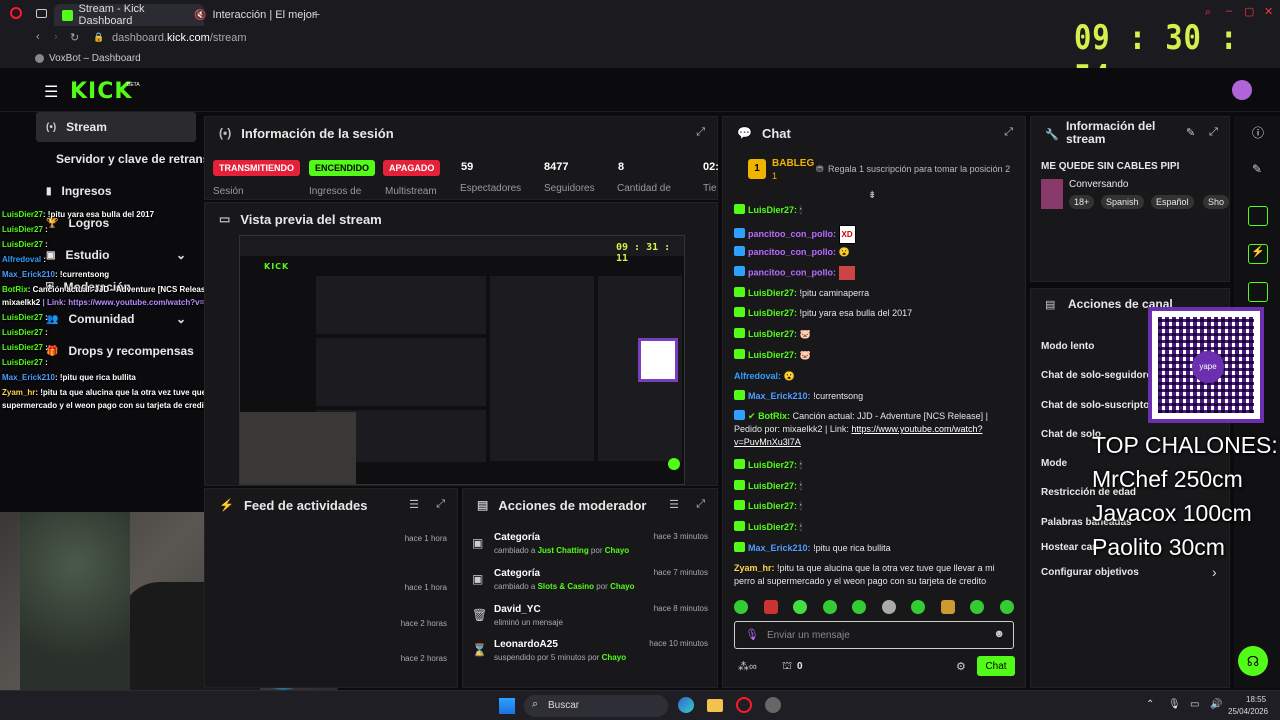 The height and width of the screenshot is (720, 1280). What do you see at coordinates (1249, 11) in the screenshot?
I see `maximize-icon: ▢` at bounding box center [1249, 11].